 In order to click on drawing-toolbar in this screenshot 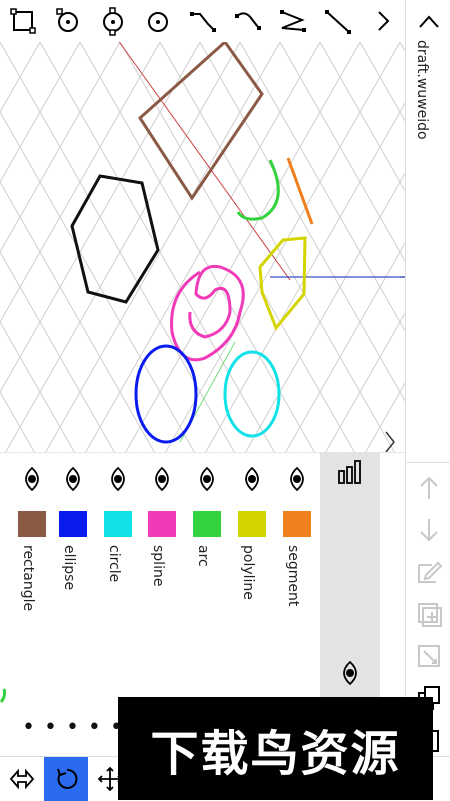, I will do `click(202, 21)`.